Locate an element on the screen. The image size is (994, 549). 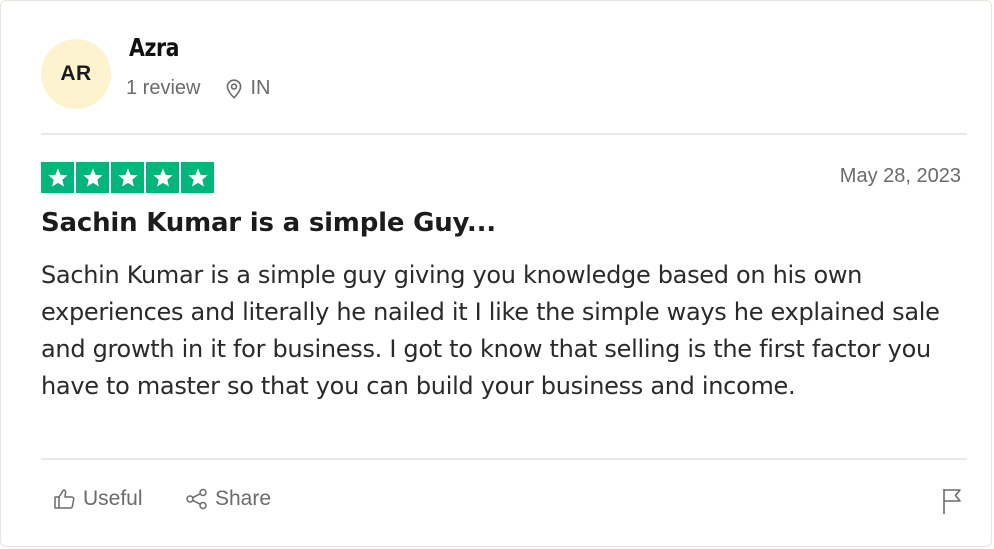
share-icon is located at coordinates (196, 499).